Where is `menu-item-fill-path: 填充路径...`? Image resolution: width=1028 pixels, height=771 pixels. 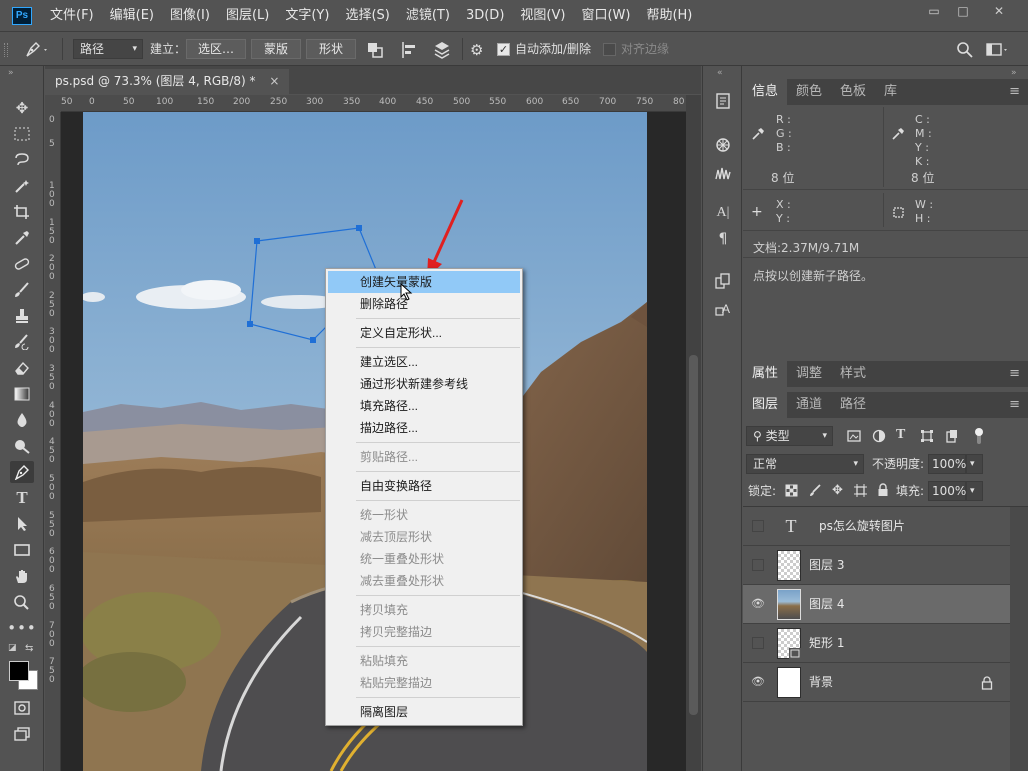 menu-item-fill-path: 填充路径... is located at coordinates (424, 406).